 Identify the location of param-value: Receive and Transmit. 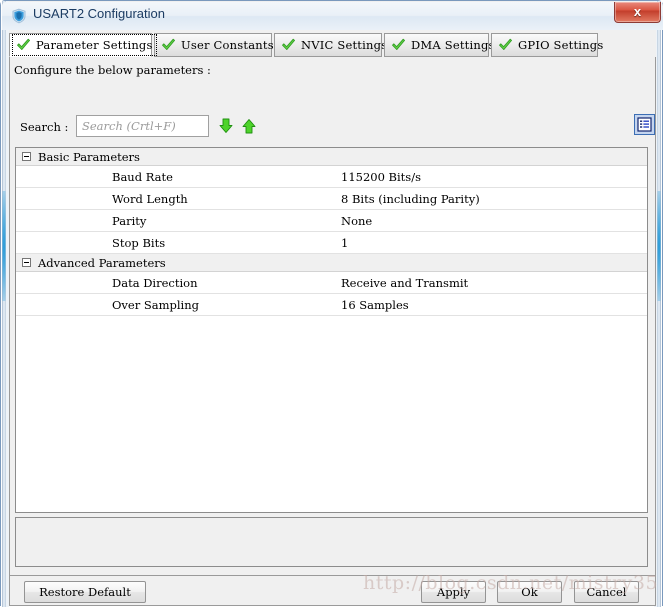
(405, 282).